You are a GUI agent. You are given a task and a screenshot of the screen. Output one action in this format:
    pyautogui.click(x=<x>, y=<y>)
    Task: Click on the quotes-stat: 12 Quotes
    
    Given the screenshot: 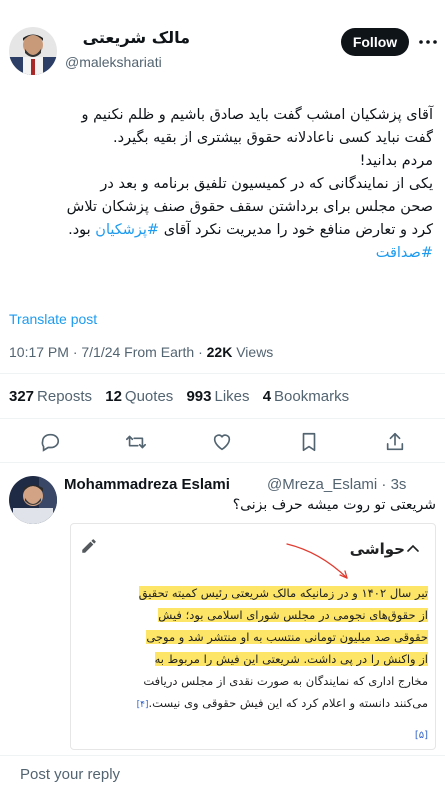 What is the action you would take?
    pyautogui.click(x=139, y=396)
    